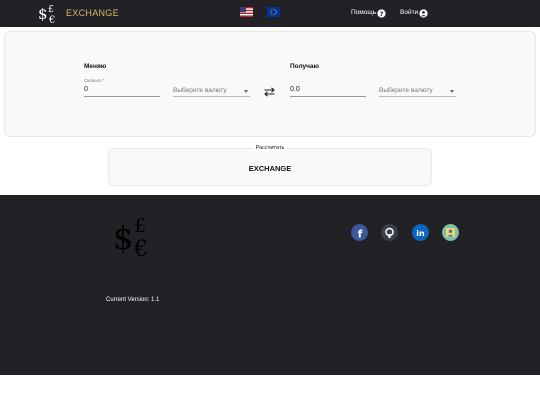 This screenshot has height=405, width=540. Describe the element at coordinates (95, 66) in the screenshot. I see `give-section-title: Меняю` at that location.